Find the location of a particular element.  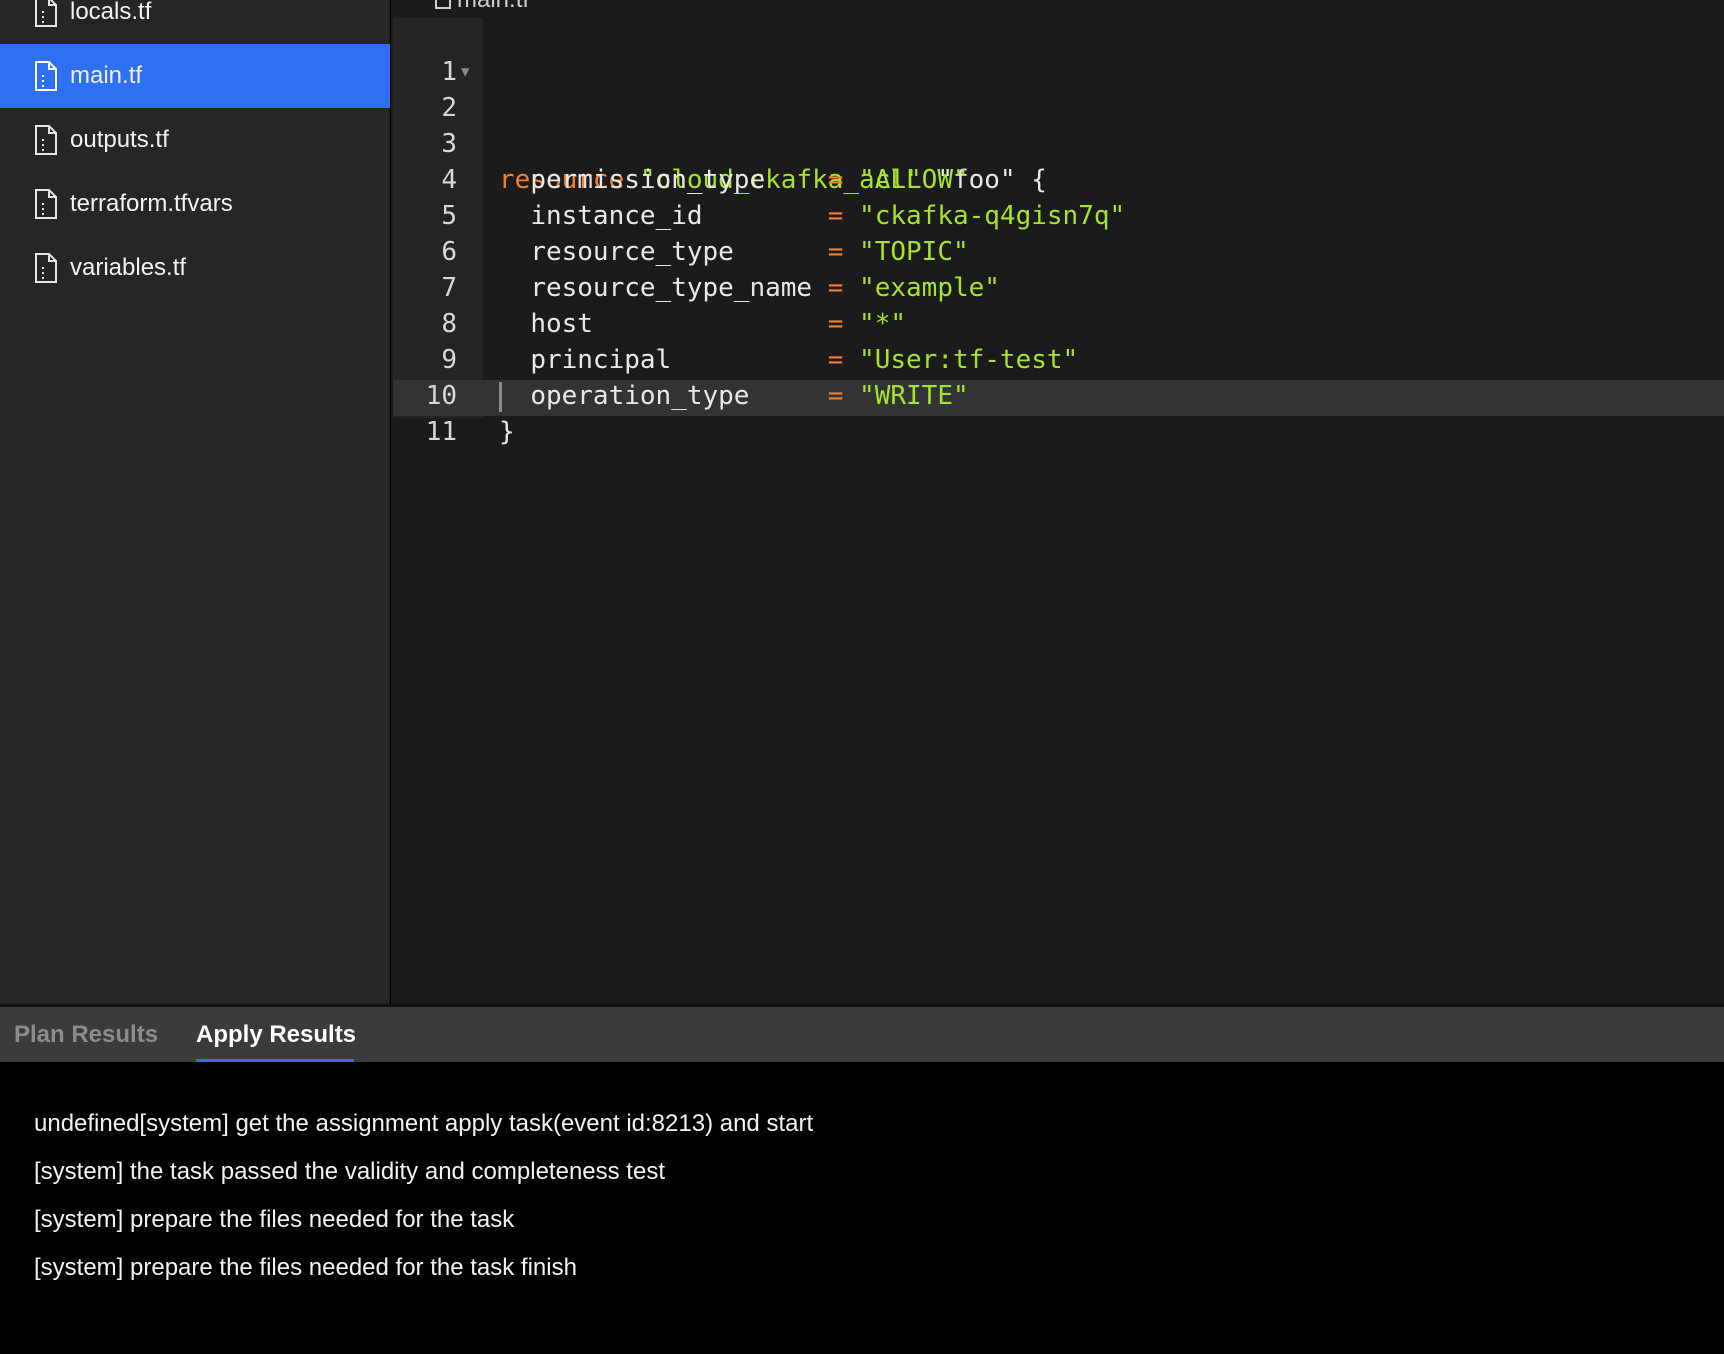

line-number: 11 is located at coordinates (441, 432).